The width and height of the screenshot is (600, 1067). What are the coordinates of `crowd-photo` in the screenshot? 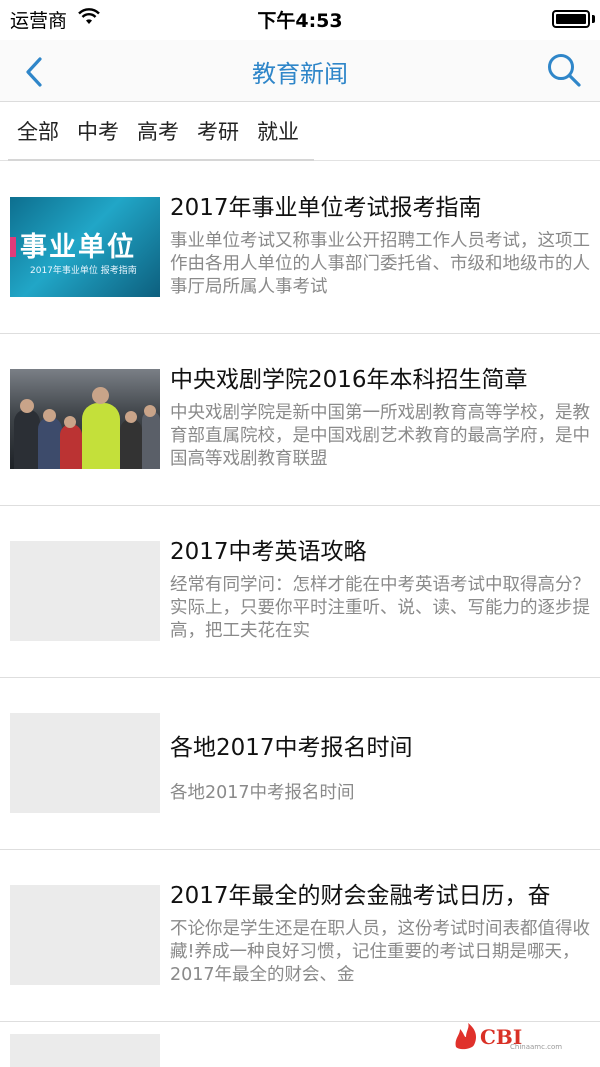 It's located at (85, 419).